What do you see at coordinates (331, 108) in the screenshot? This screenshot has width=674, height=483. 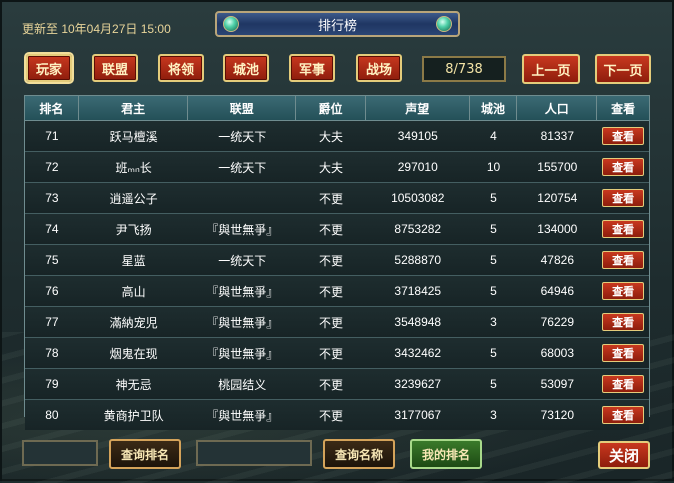 I see `col-title-header: 爵位` at bounding box center [331, 108].